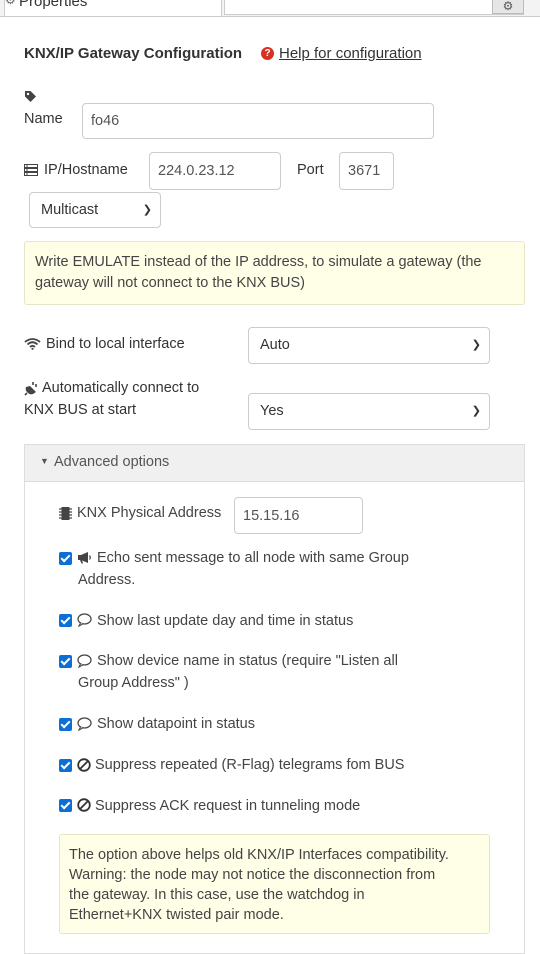 The height and width of the screenshot is (954, 540). Describe the element at coordinates (30, 389) in the screenshot. I see `plug-icon` at that location.